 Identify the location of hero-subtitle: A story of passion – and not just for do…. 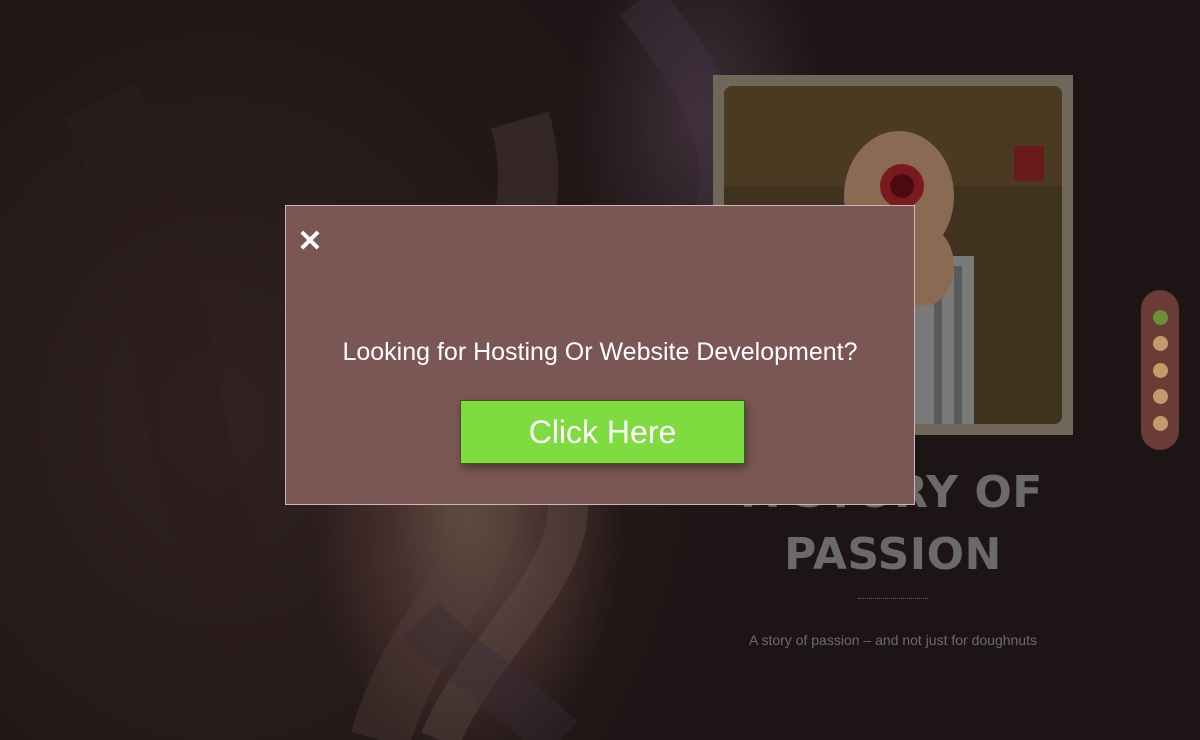
(893, 640).